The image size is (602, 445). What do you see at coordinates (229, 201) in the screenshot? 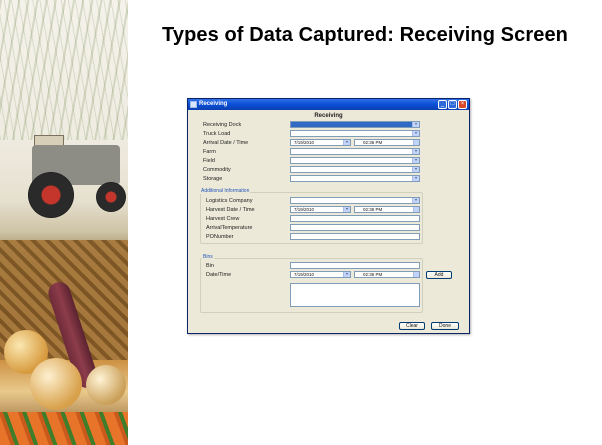
I see `logistics-label: Logistics Company` at bounding box center [229, 201].